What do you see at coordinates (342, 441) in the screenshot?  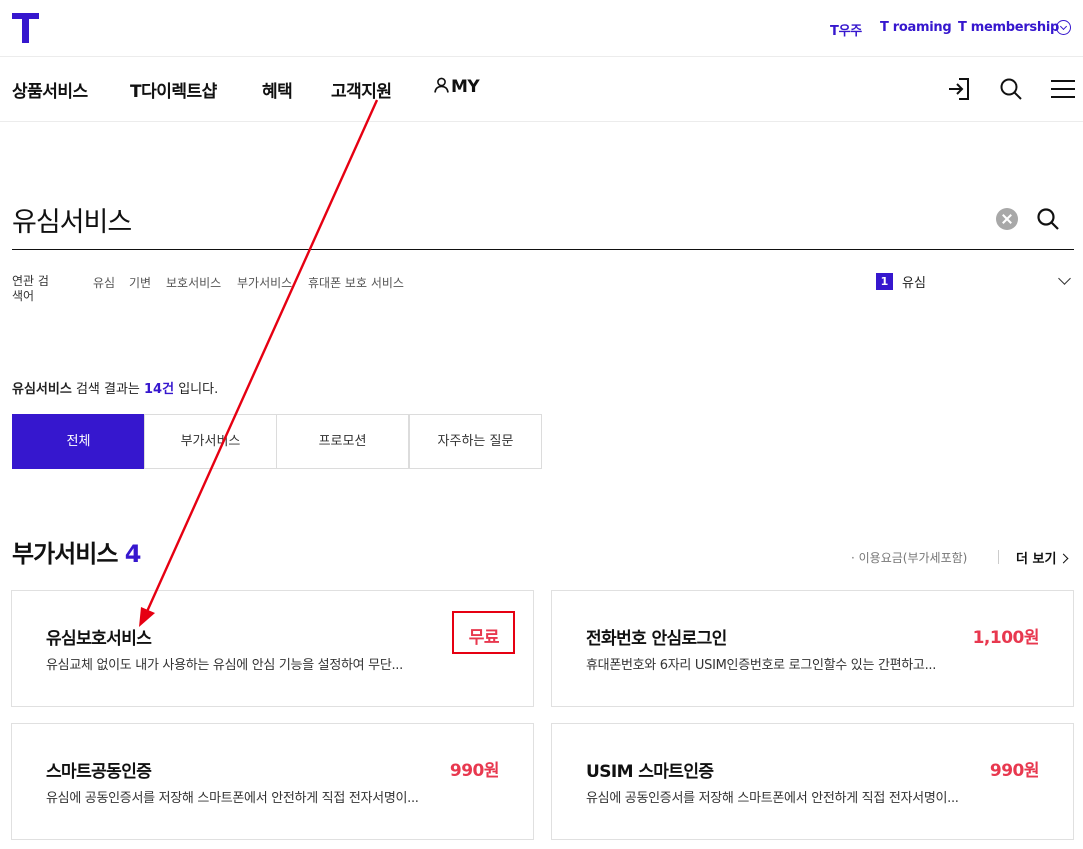 I see `tab-promotions: 프로모션` at bounding box center [342, 441].